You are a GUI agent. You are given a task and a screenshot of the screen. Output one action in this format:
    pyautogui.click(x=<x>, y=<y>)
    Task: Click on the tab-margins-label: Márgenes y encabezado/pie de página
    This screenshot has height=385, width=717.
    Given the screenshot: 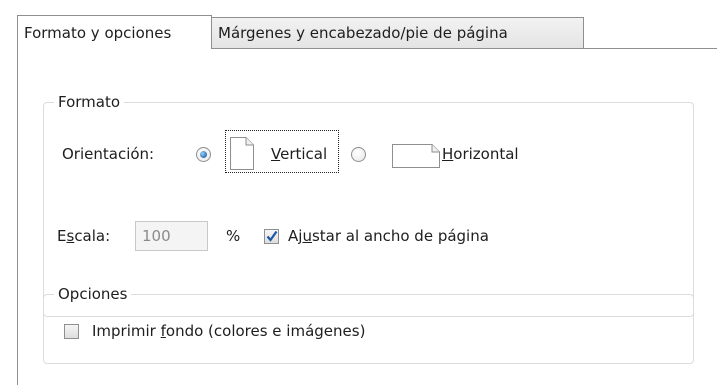 What is the action you would take?
    pyautogui.click(x=363, y=33)
    